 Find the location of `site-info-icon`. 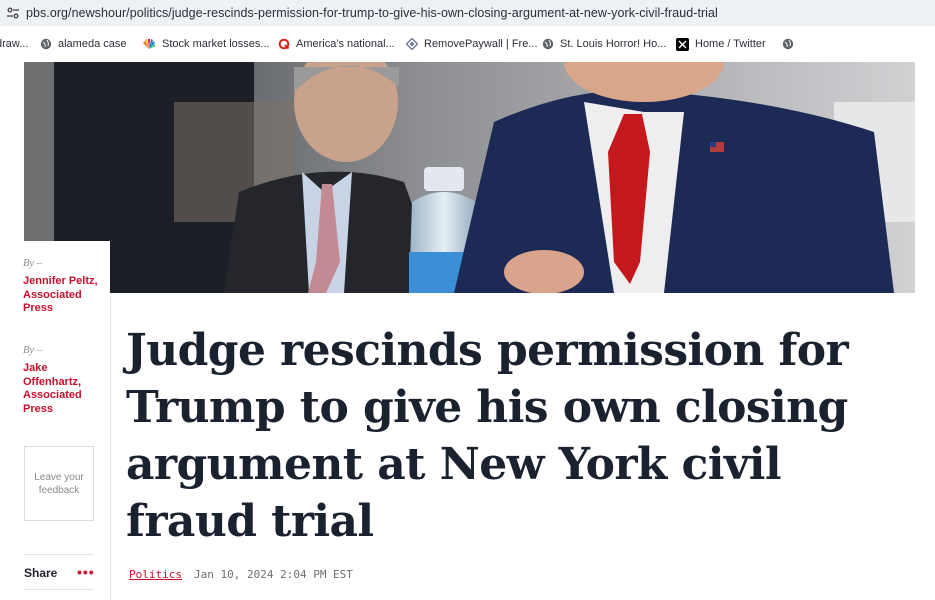

site-info-icon is located at coordinates (13, 13).